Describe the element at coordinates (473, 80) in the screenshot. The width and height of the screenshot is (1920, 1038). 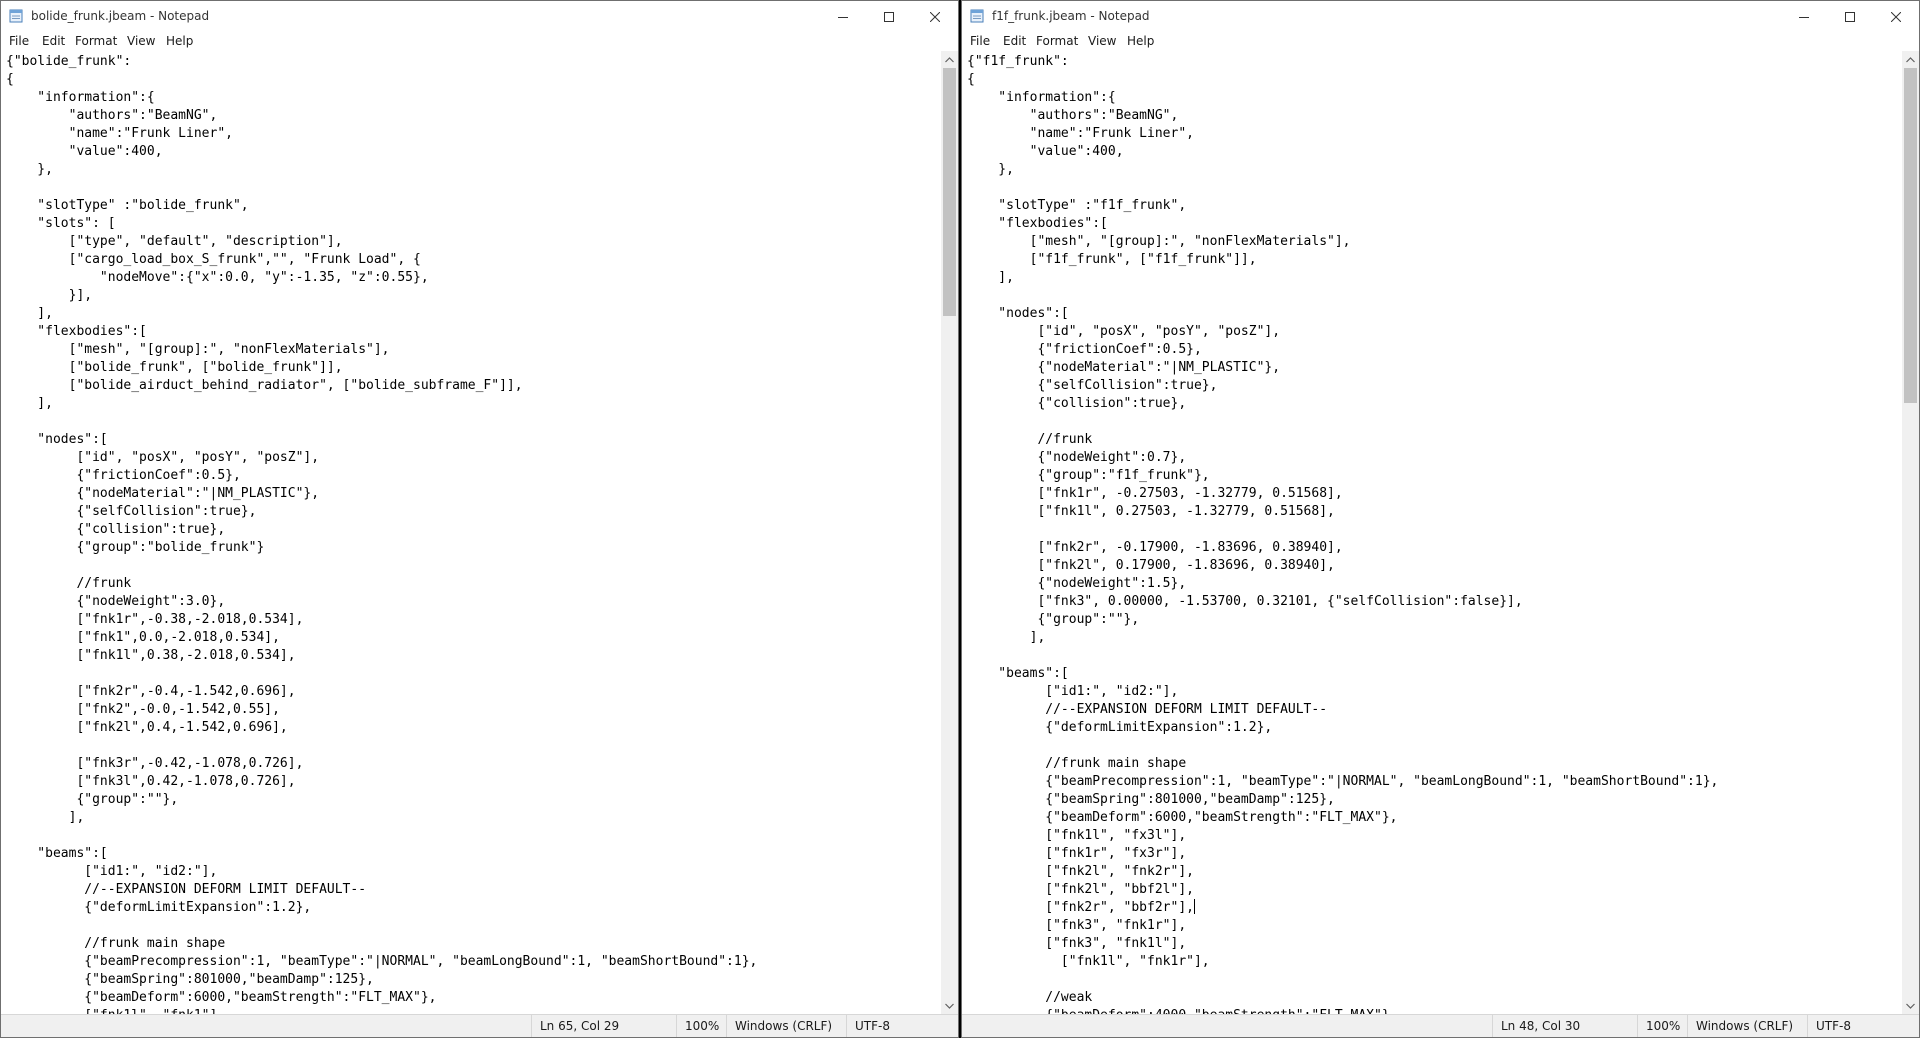
I see `code-line: {` at that location.